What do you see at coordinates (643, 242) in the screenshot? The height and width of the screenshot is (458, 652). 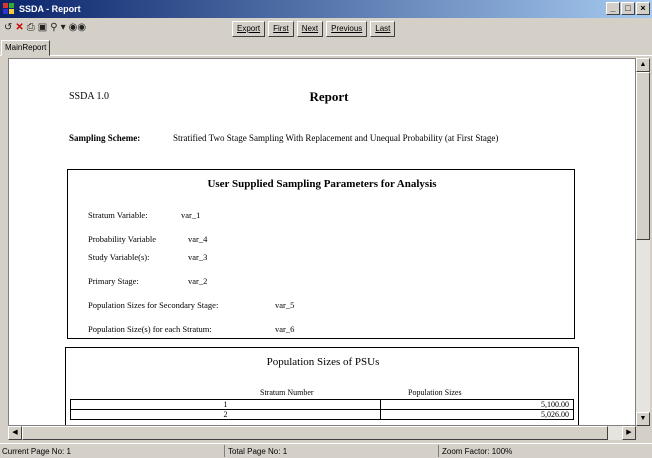 I see `vertical-scrollbar: ▲ ▼` at bounding box center [643, 242].